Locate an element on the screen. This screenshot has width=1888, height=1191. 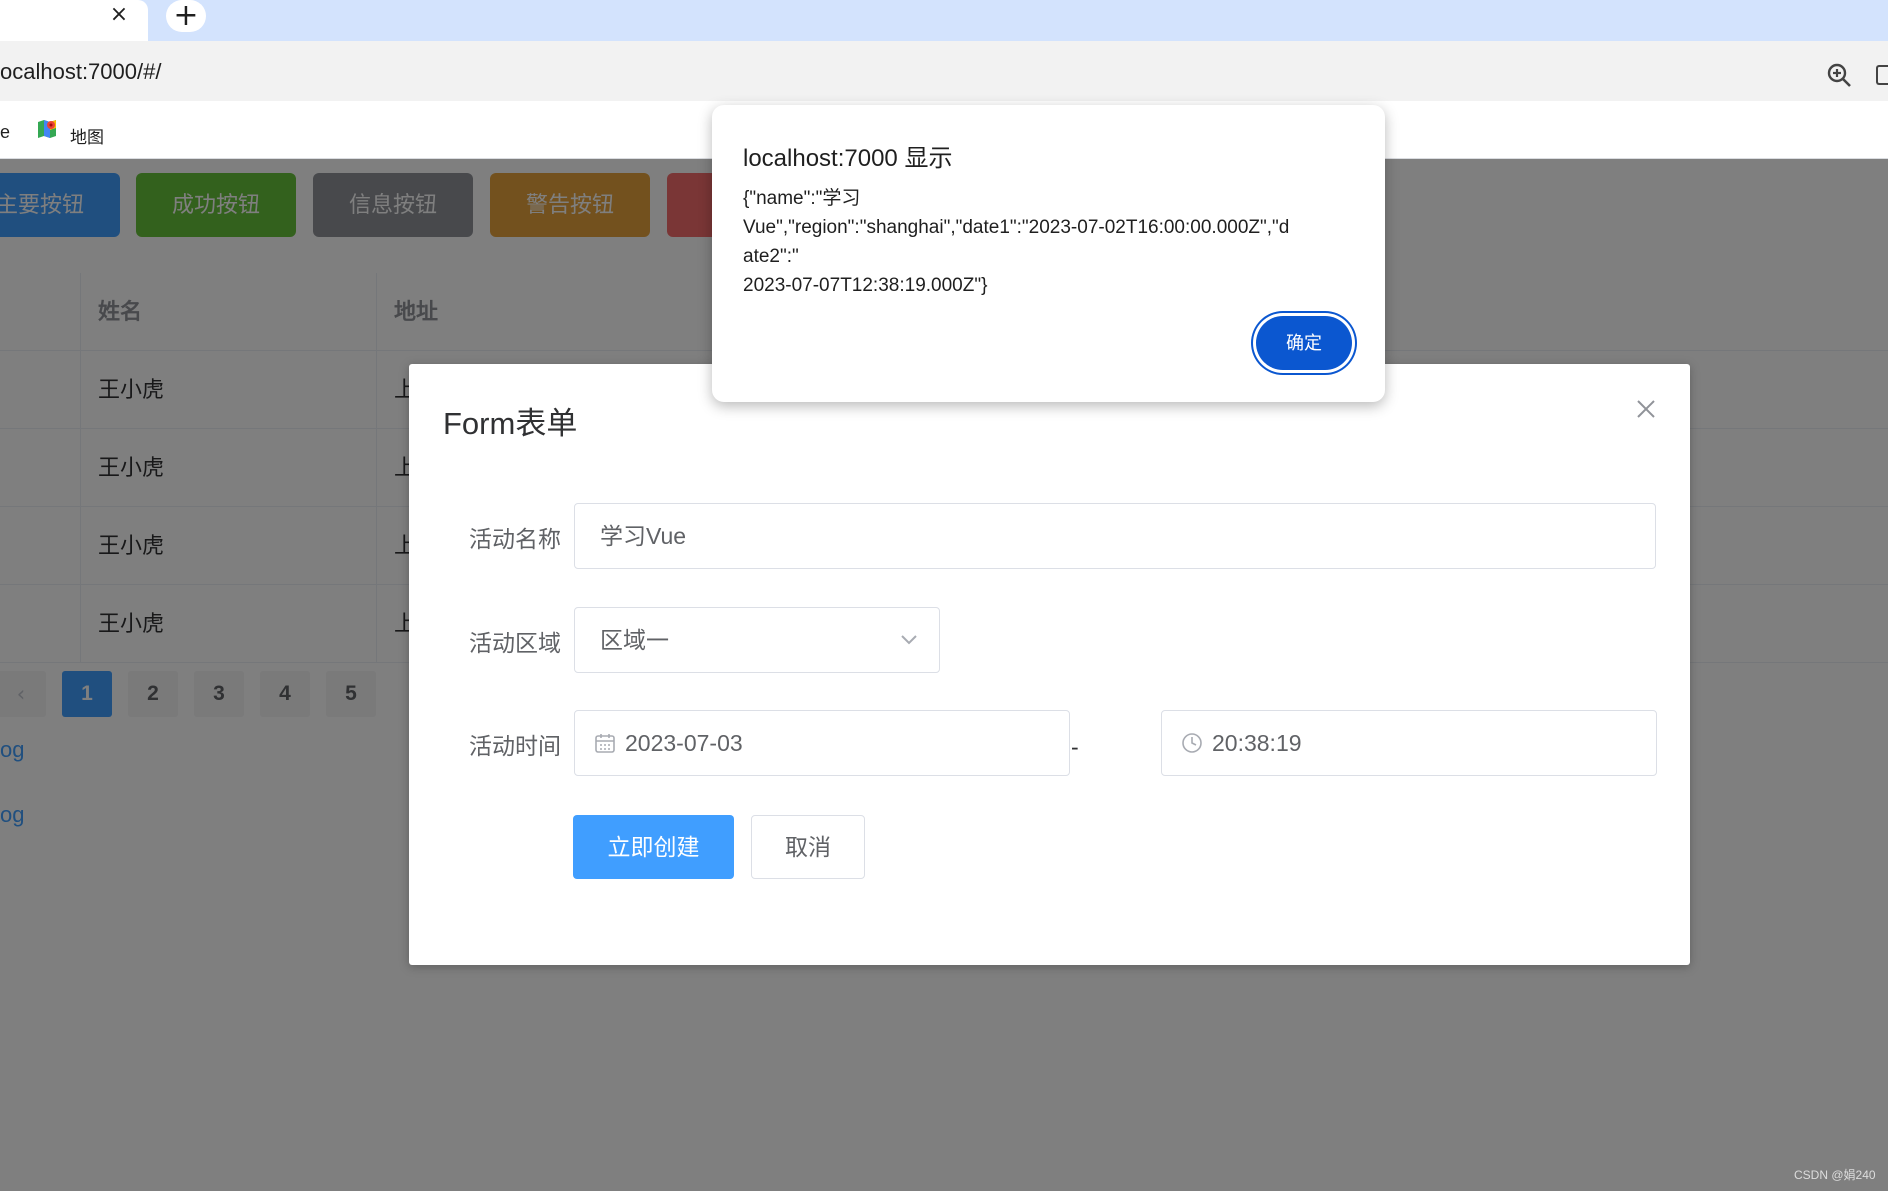
date-picker: 2023-07-03 is located at coordinates (822, 743).